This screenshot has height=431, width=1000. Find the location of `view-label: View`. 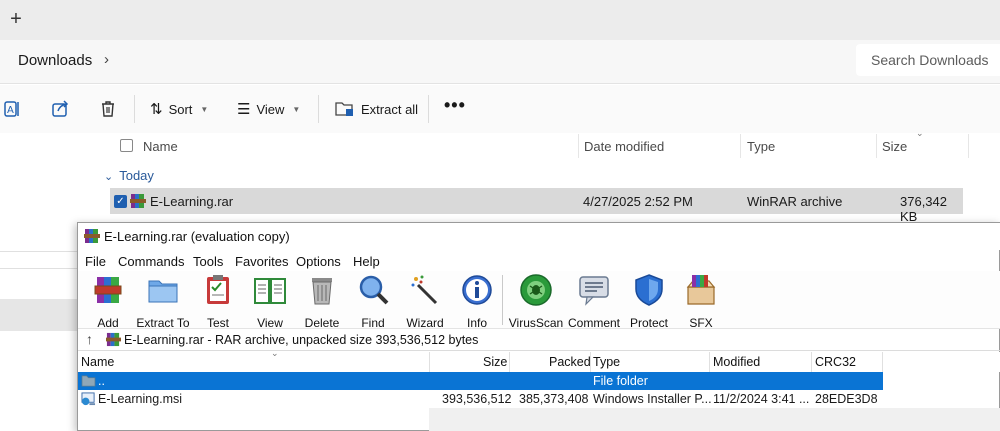

view-label: View is located at coordinates (270, 109).